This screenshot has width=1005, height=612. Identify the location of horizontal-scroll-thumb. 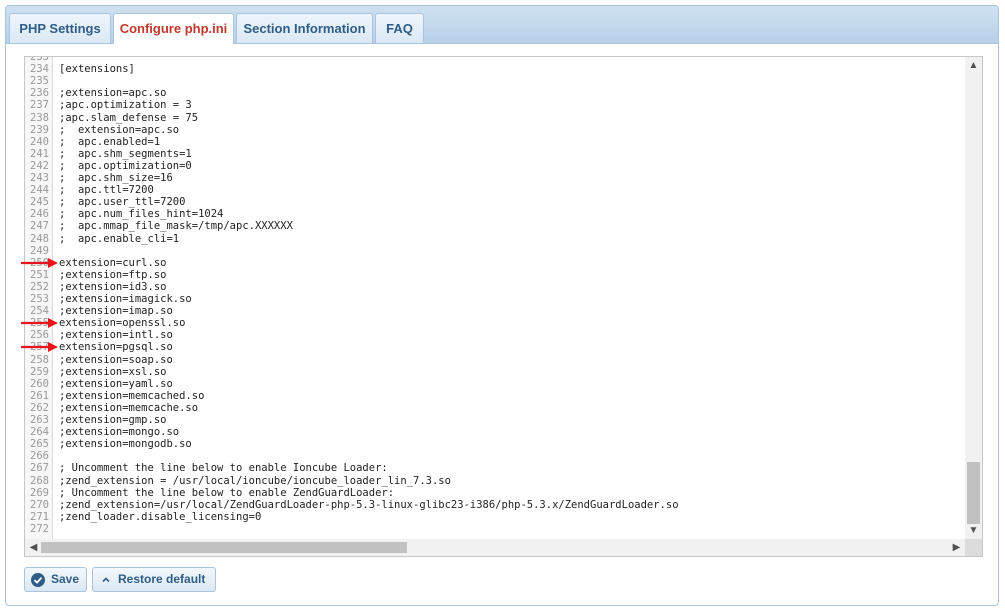
(224, 547).